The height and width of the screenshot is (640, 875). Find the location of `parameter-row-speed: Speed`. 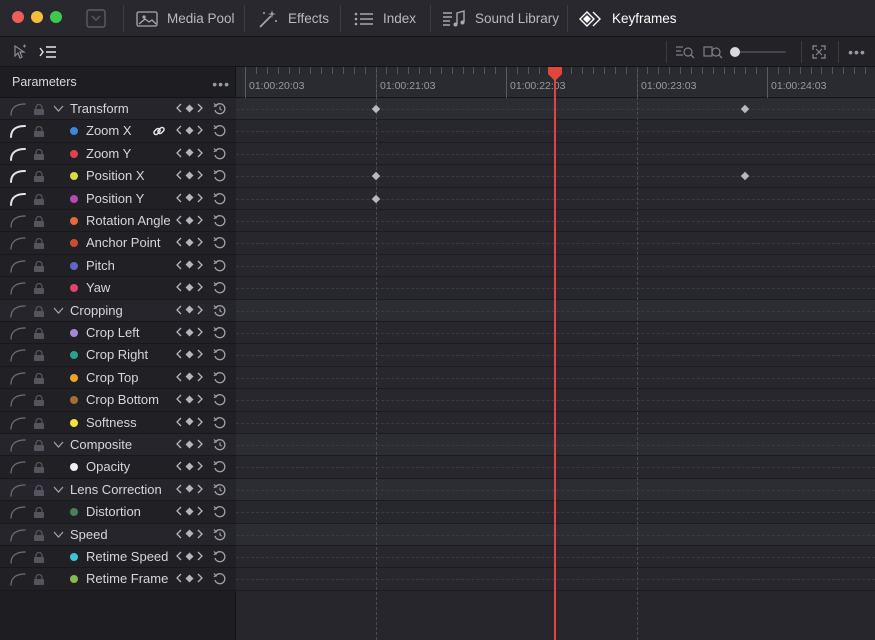

parameter-row-speed: Speed is located at coordinates (118, 534).